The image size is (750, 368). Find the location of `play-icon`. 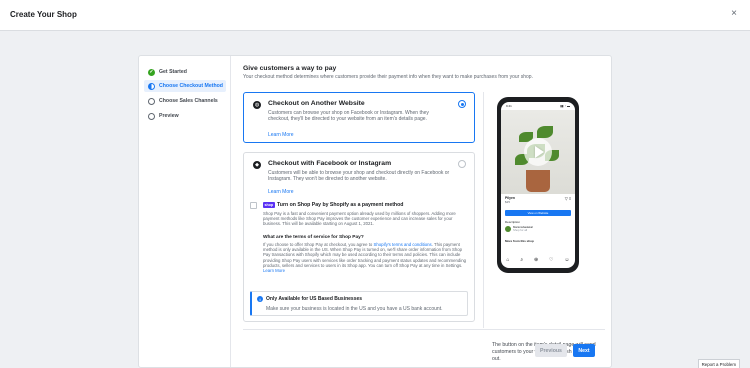

play-icon is located at coordinates (538, 152).